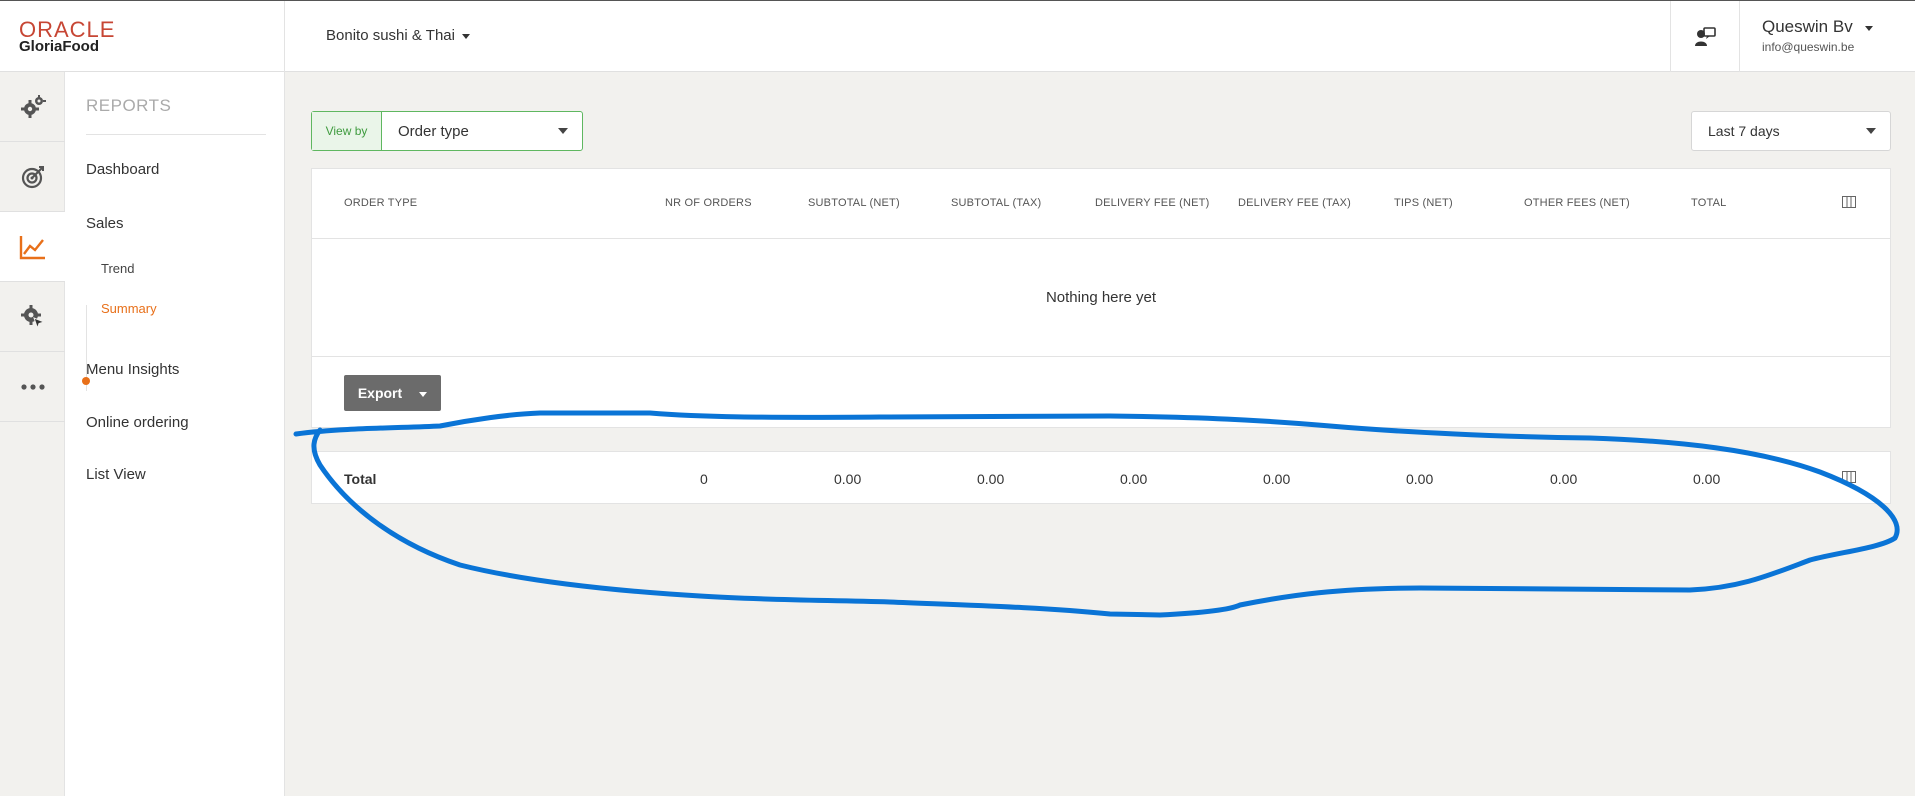  Describe the element at coordinates (1807, 26) in the screenshot. I see `user-name: Queswin Bv` at that location.